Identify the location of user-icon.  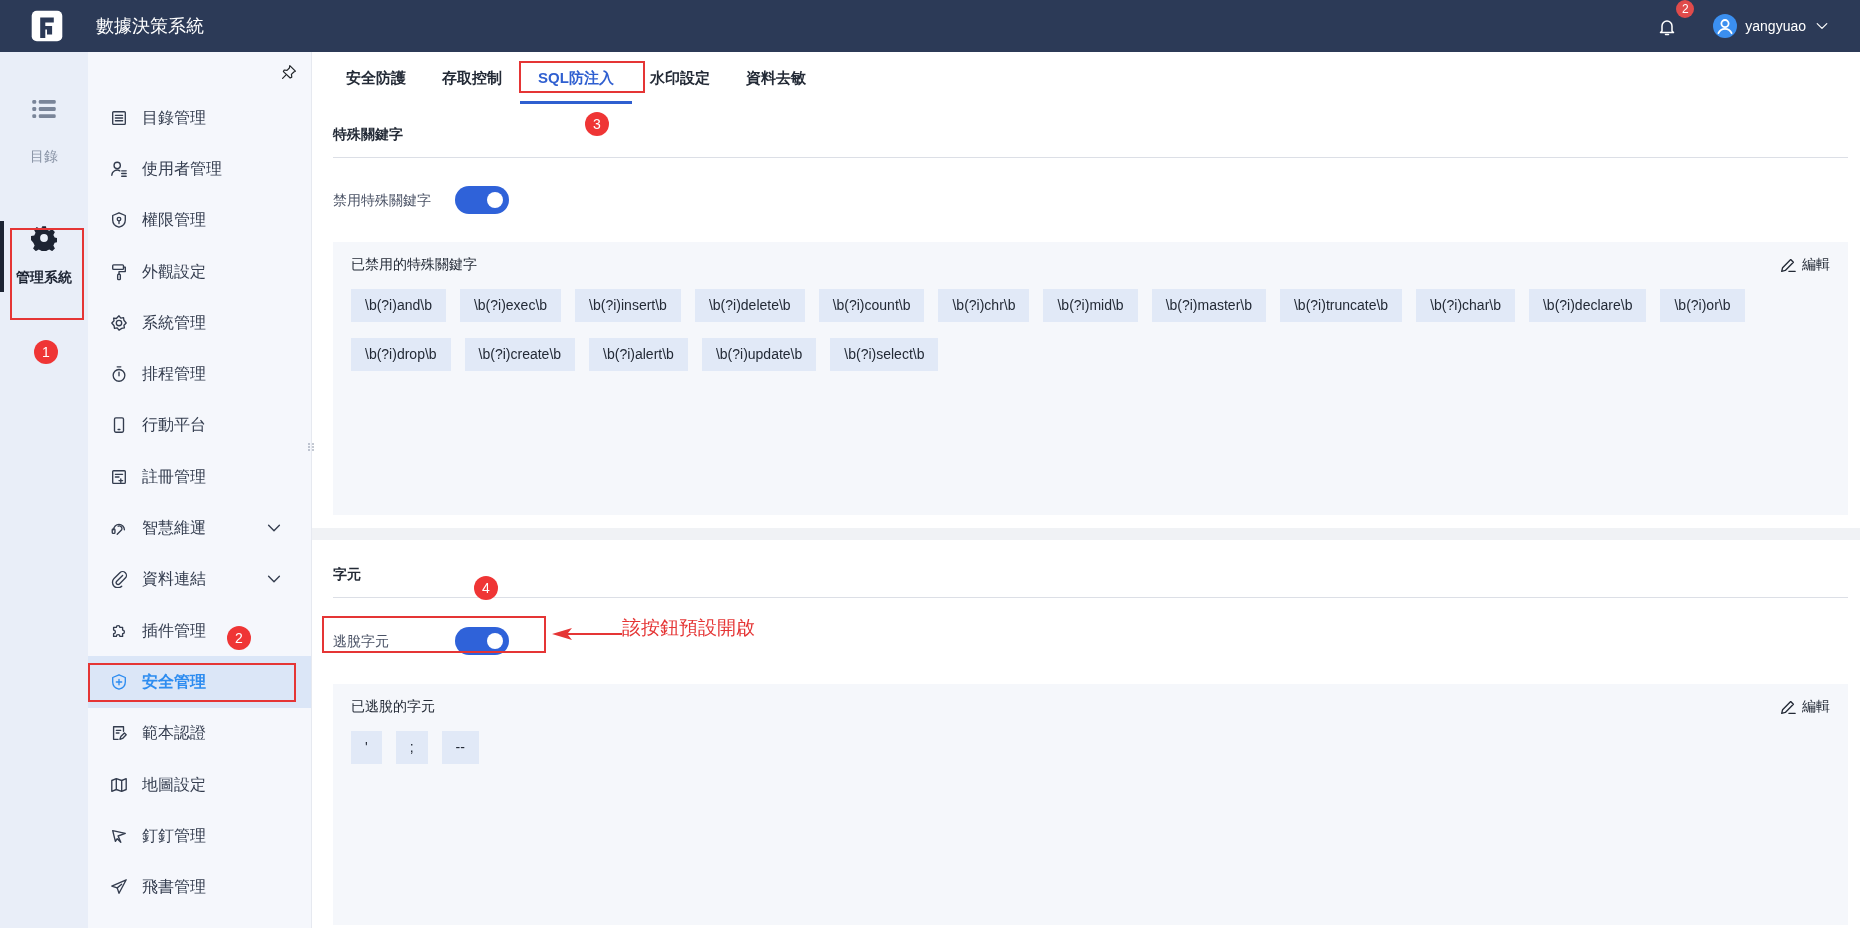
(119, 168).